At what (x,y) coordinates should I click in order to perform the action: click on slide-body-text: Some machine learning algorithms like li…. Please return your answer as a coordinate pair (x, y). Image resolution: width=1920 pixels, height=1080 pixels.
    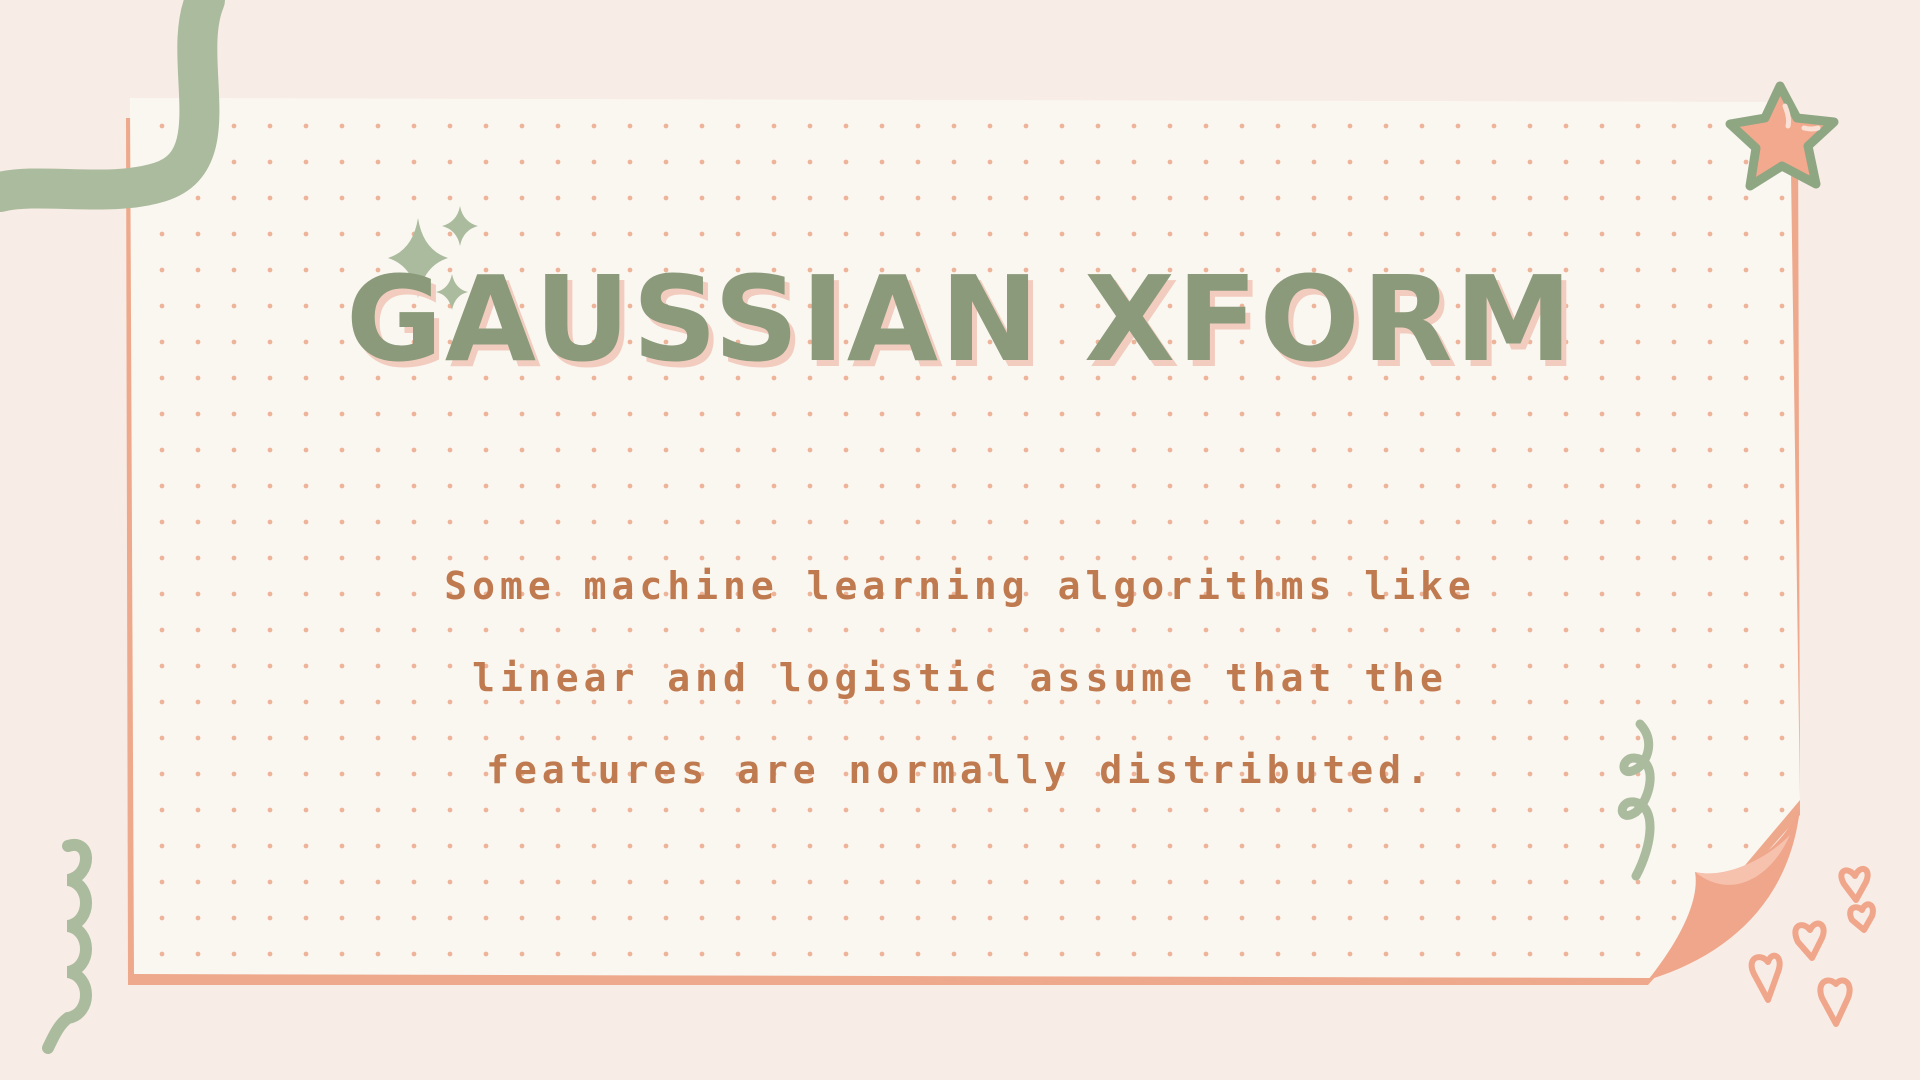
    Looking at the image, I should click on (960, 678).